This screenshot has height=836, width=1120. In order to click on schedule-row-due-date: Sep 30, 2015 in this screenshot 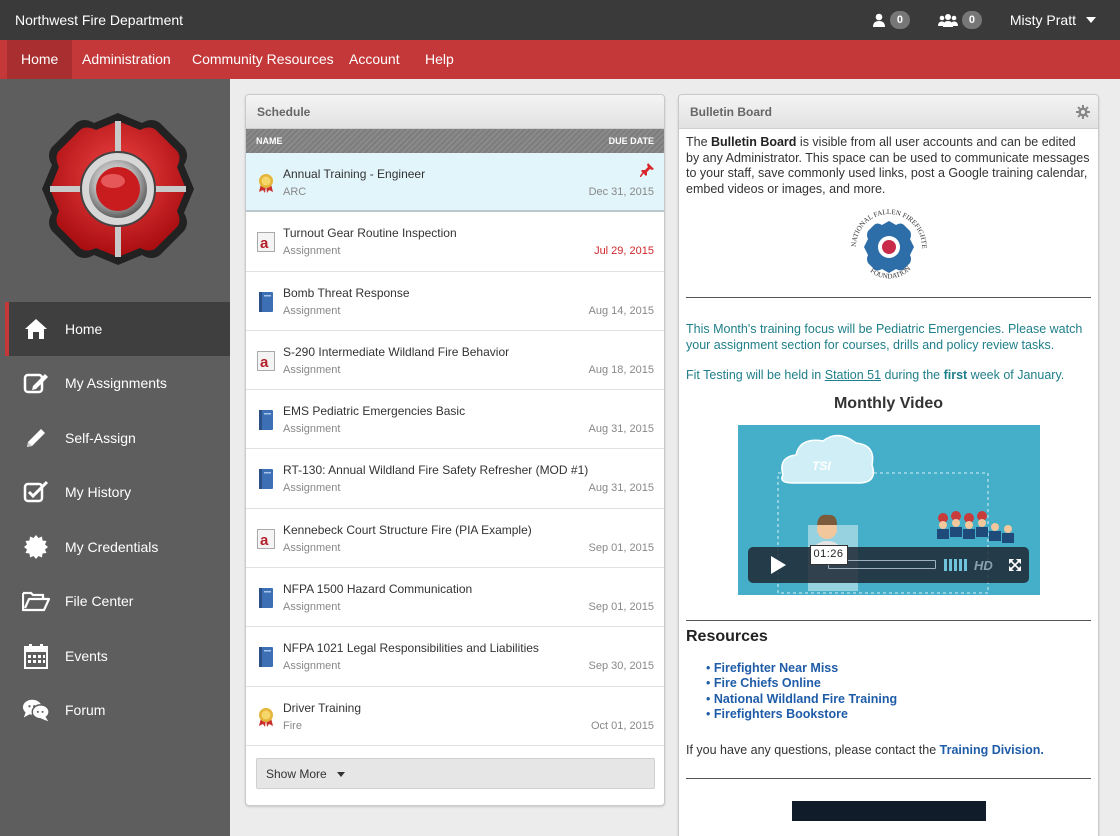, I will do `click(621, 666)`.